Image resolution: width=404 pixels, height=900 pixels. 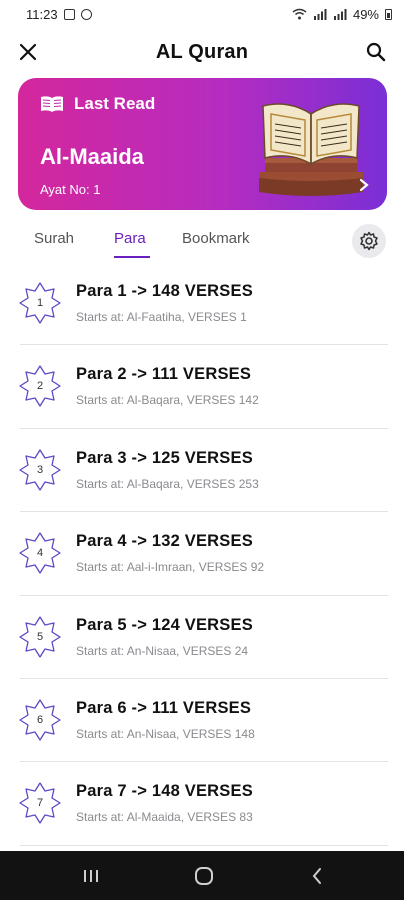 I want to click on para-number-badge: 3, so click(x=40, y=470).